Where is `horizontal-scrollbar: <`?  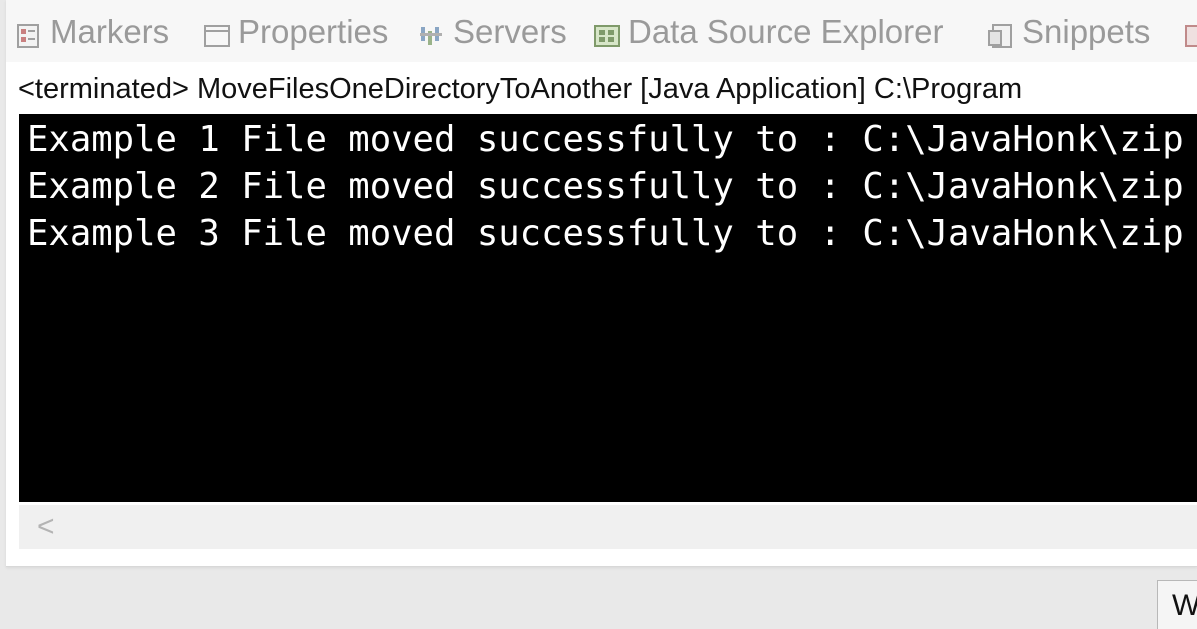
horizontal-scrollbar: < is located at coordinates (608, 527).